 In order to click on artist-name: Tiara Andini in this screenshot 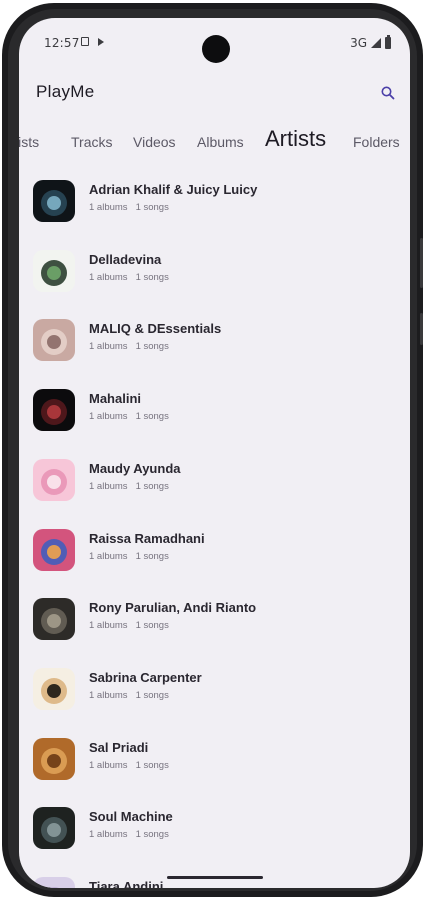, I will do `click(126, 883)`.